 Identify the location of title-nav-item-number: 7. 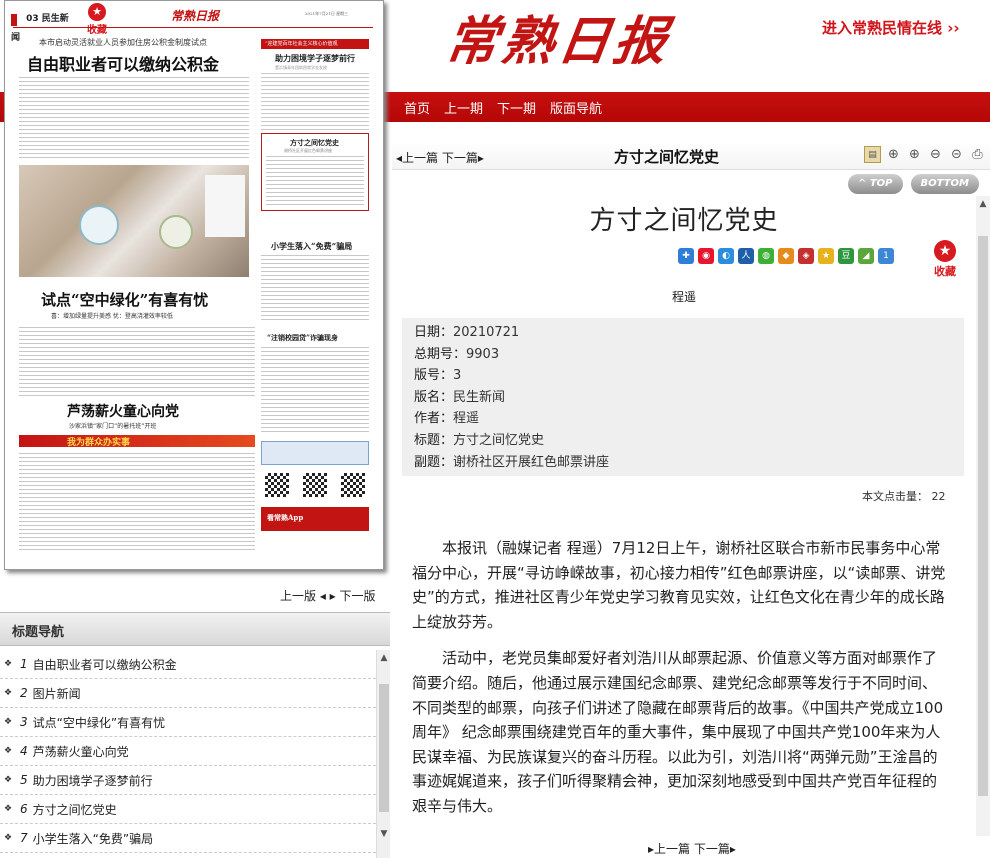
(24, 838).